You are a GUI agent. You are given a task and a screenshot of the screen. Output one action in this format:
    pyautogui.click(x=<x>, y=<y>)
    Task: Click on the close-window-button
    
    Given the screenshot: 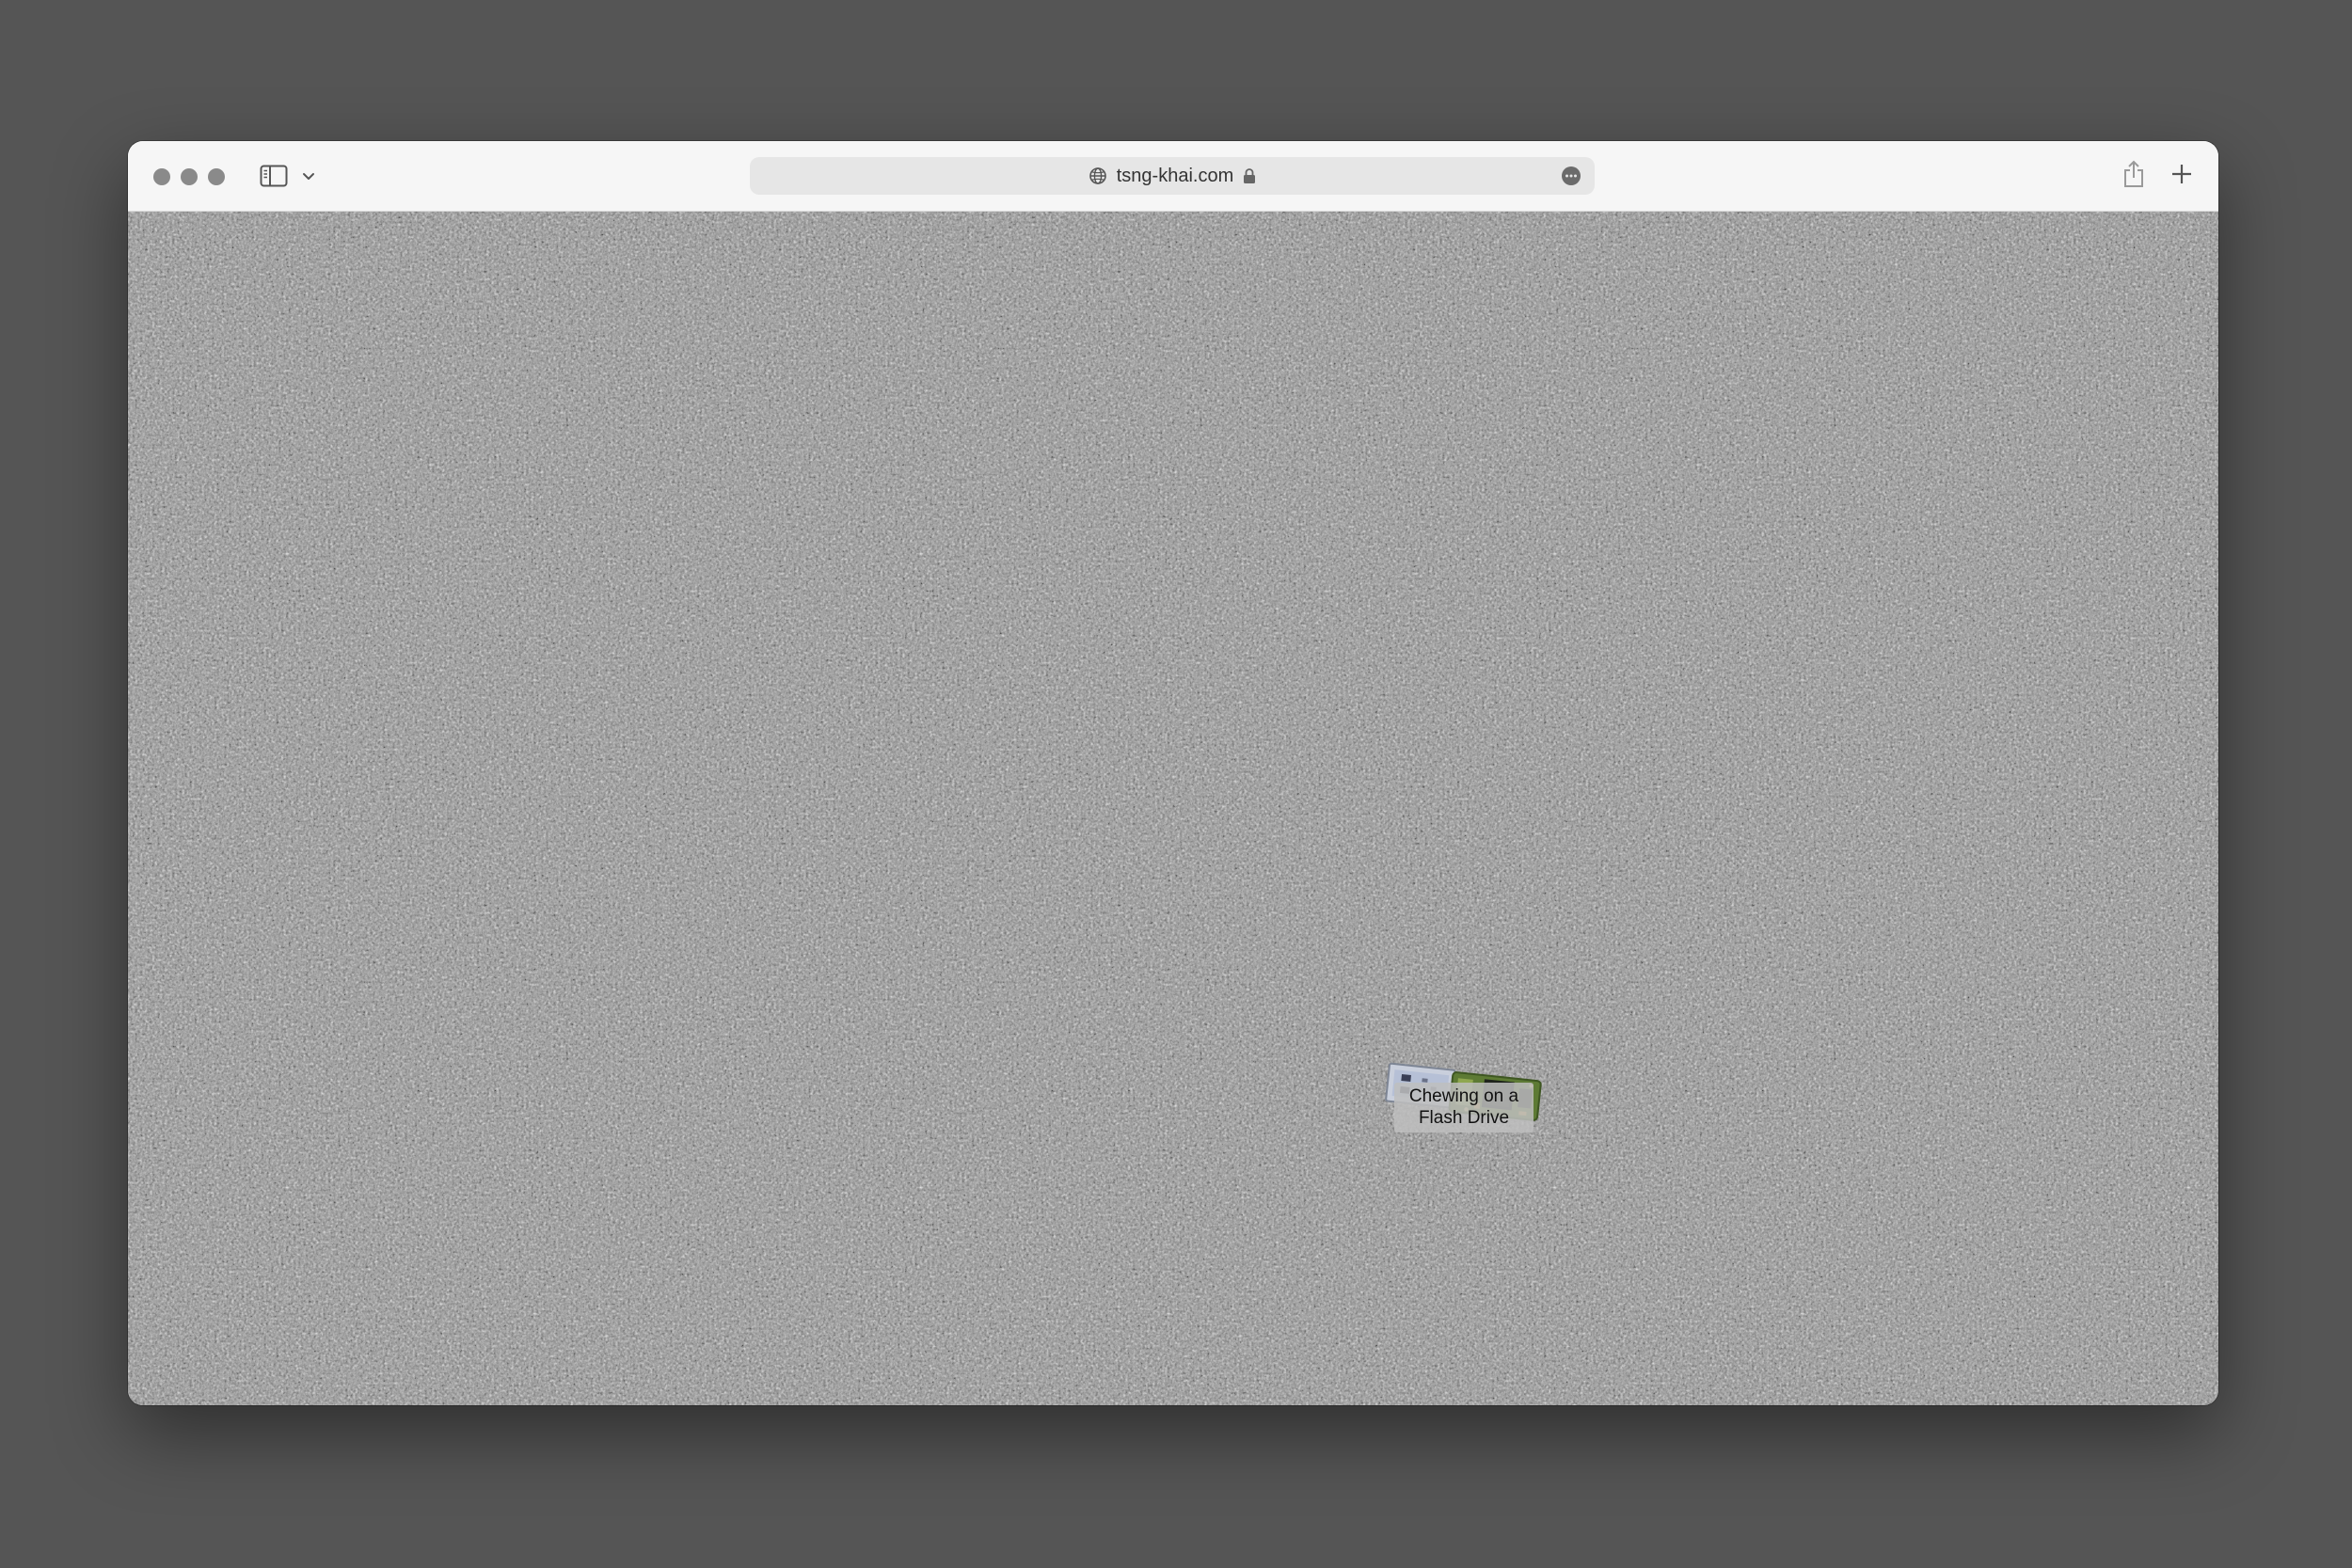 What is the action you would take?
    pyautogui.click(x=161, y=176)
    